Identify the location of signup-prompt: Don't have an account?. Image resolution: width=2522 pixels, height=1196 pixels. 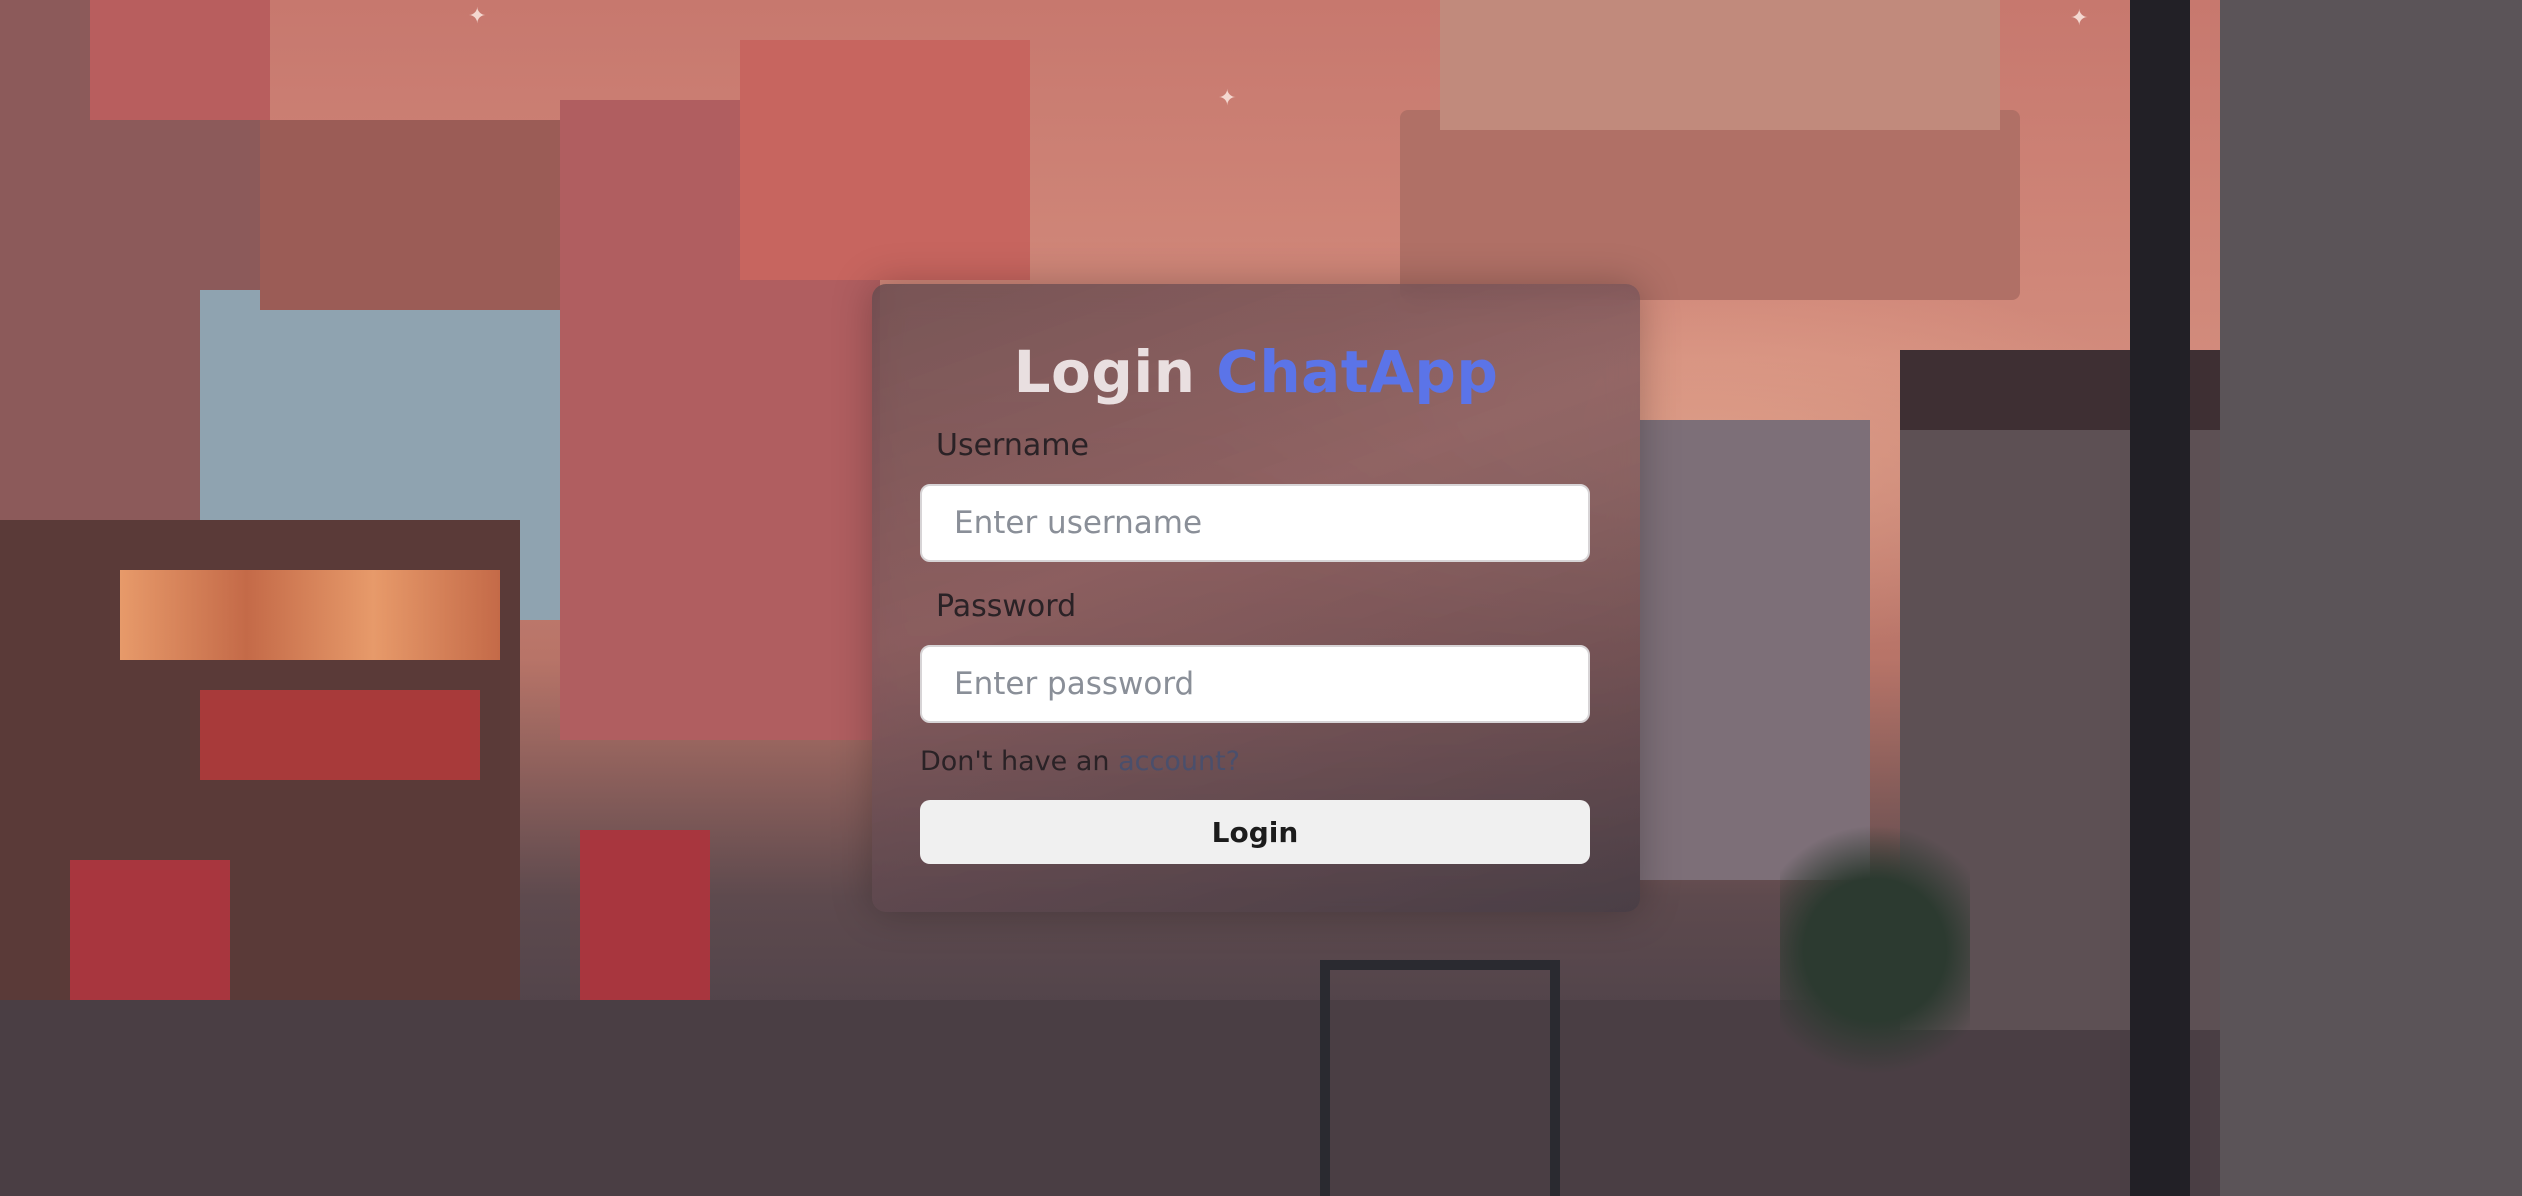
(1080, 761).